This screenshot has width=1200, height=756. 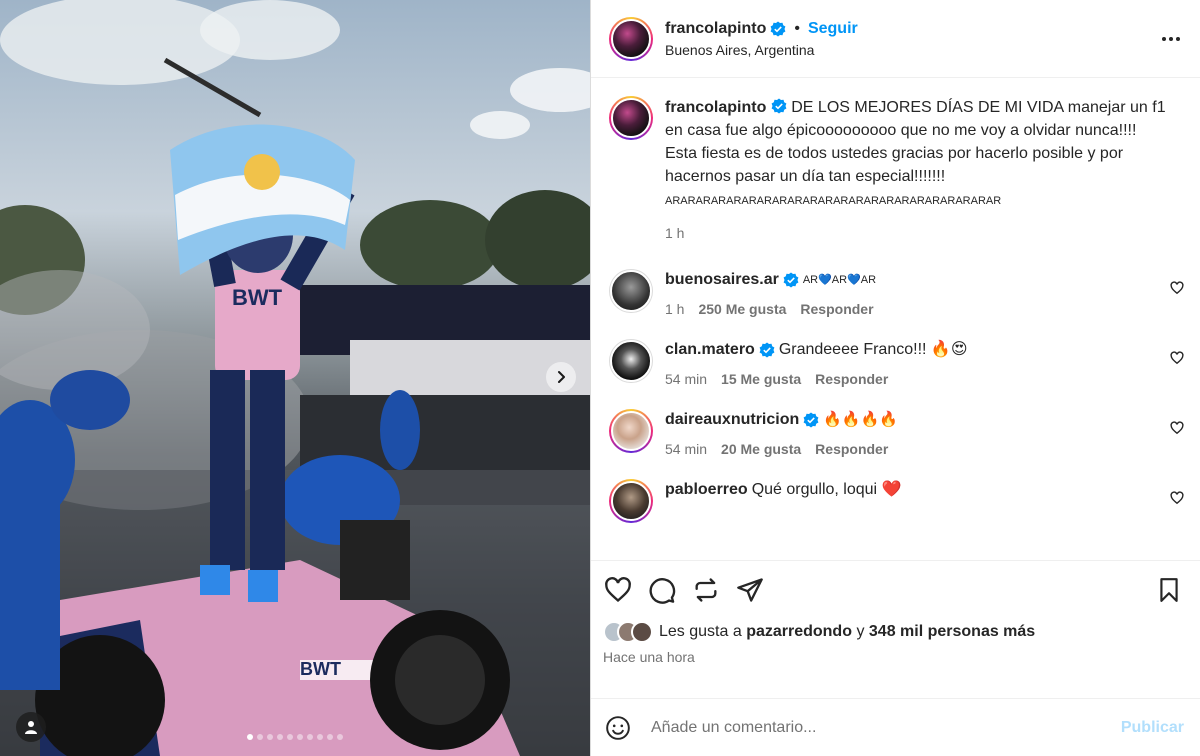 I want to click on liker-username: pazarredondo, so click(x=799, y=631).